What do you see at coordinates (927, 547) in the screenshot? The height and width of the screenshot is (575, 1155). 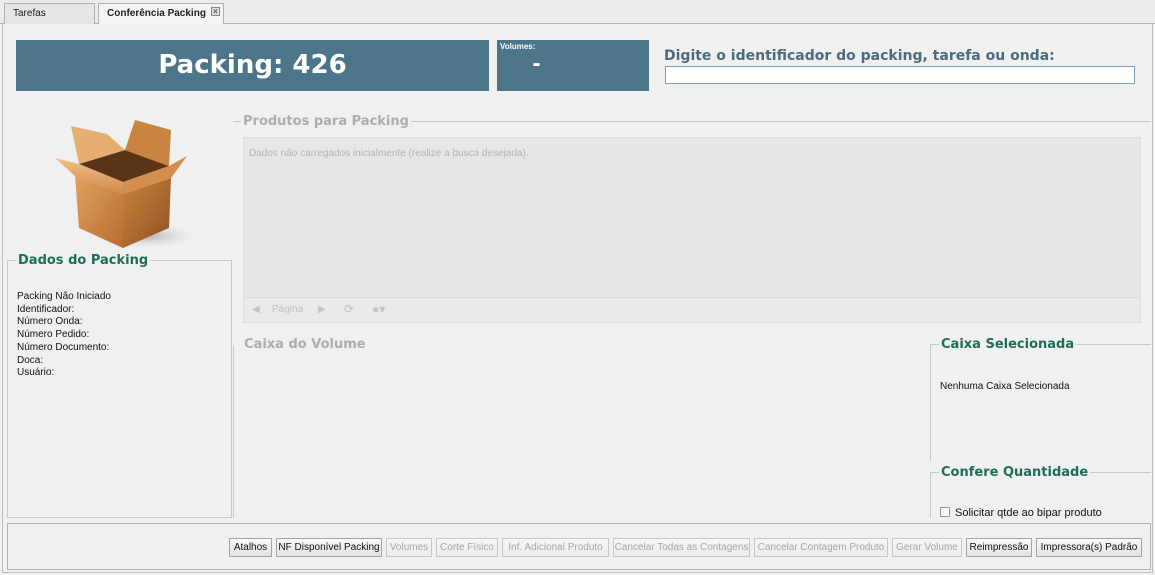 I see `gerar-volume-button: Gerar Volume` at bounding box center [927, 547].